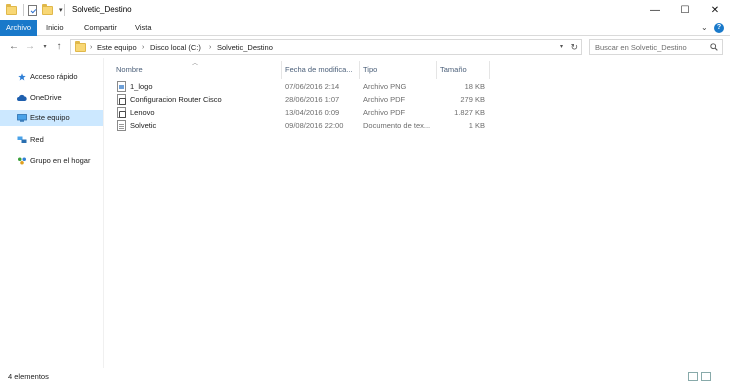  I want to click on file-date: 13/04/2016 0:09, so click(312, 112).